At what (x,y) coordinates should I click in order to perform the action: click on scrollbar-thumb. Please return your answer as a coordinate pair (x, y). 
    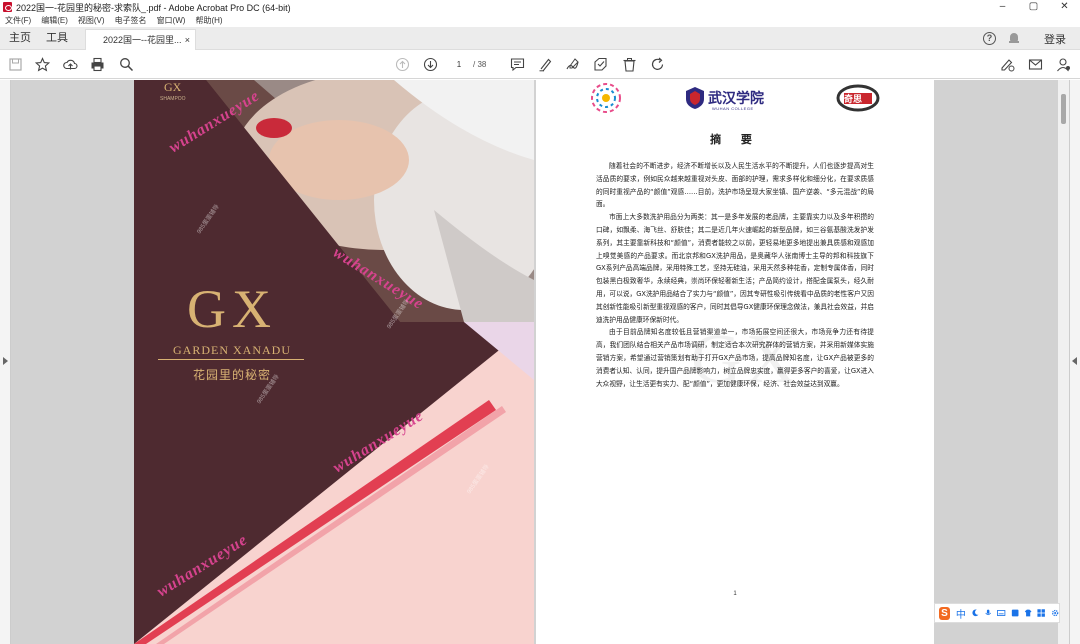
    Looking at the image, I should click on (1063, 109).